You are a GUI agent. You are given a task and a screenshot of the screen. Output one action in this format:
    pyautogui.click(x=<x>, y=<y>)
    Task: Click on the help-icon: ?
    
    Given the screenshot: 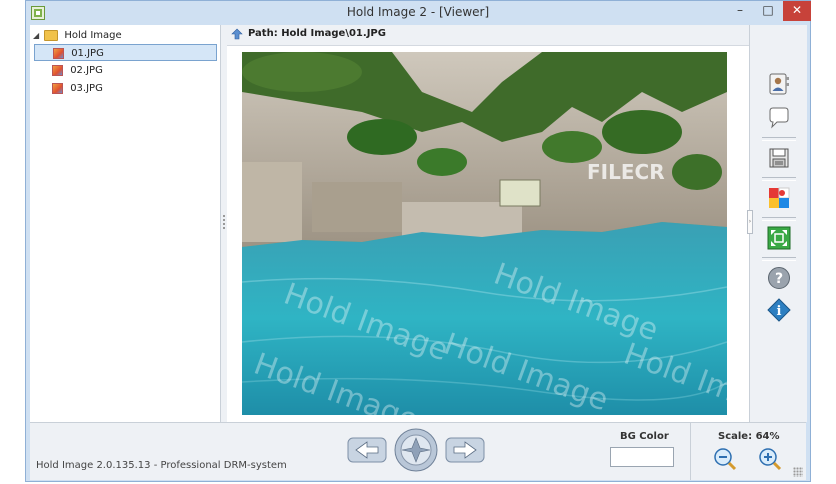 What is the action you would take?
    pyautogui.click(x=779, y=278)
    